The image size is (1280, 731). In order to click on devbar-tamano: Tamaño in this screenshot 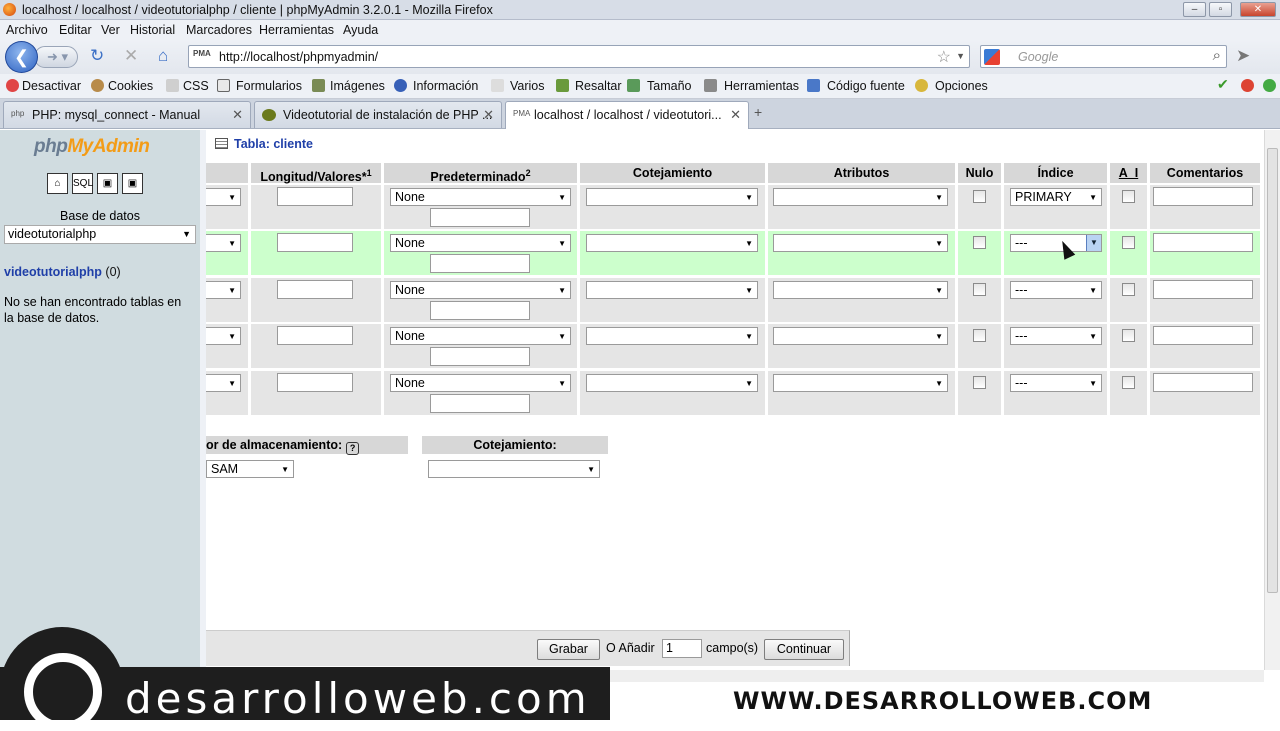, I will do `click(669, 86)`.